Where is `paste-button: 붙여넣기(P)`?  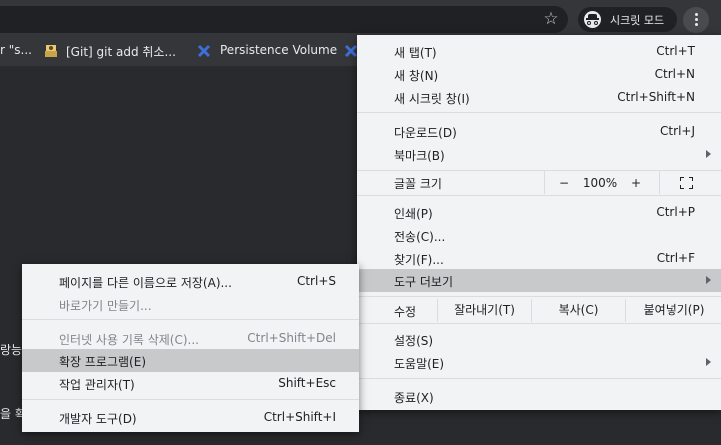
paste-button: 붙여넣기(P) is located at coordinates (673, 310).